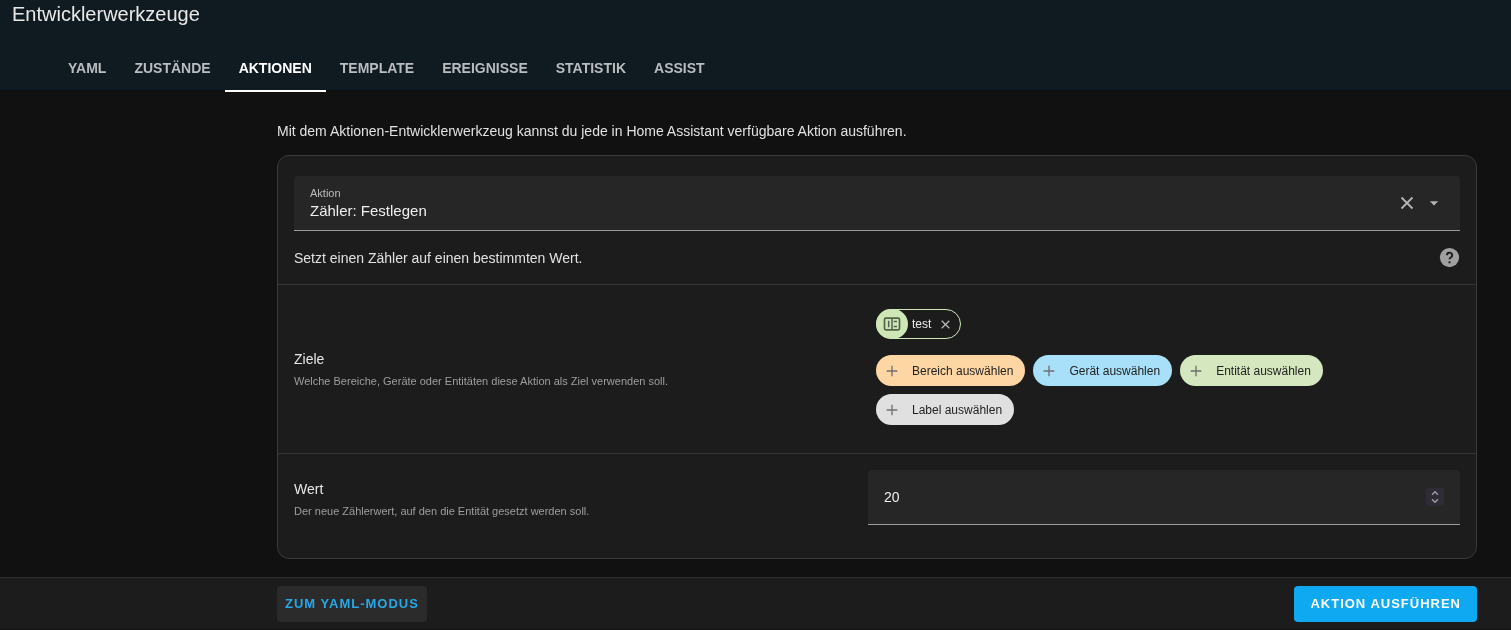  What do you see at coordinates (309, 489) in the screenshot?
I see `section-title: Wert` at bounding box center [309, 489].